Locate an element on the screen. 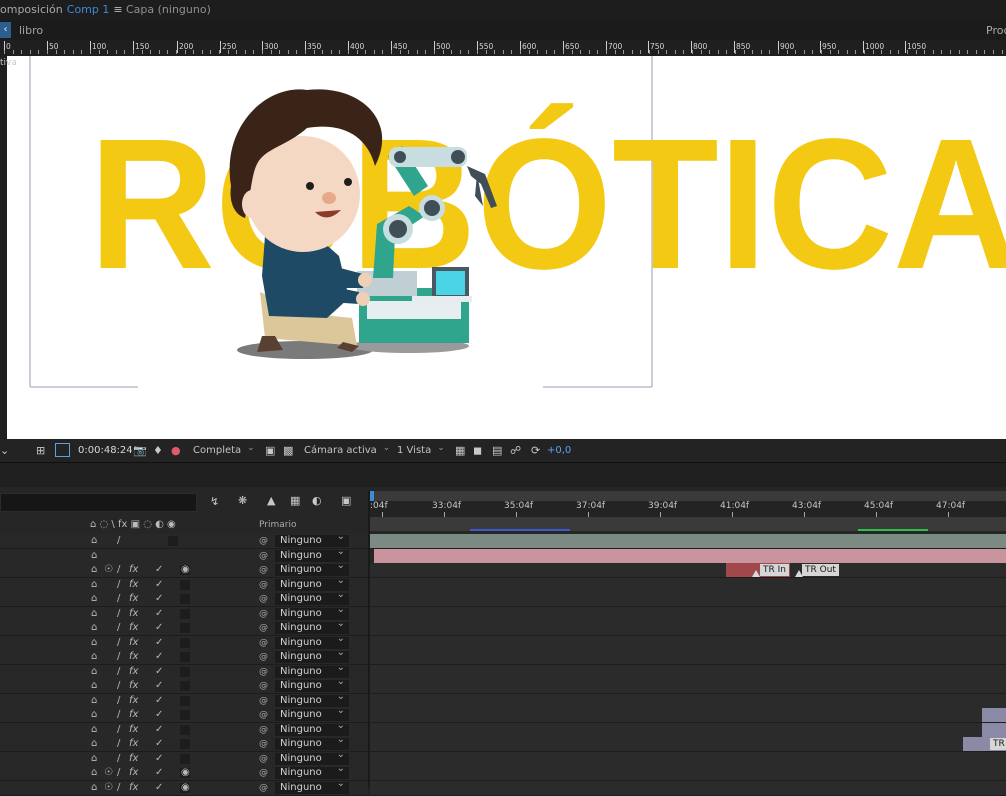 The height and width of the screenshot is (796, 1006). collapse-switch-icon: ☉ is located at coordinates (108, 773).